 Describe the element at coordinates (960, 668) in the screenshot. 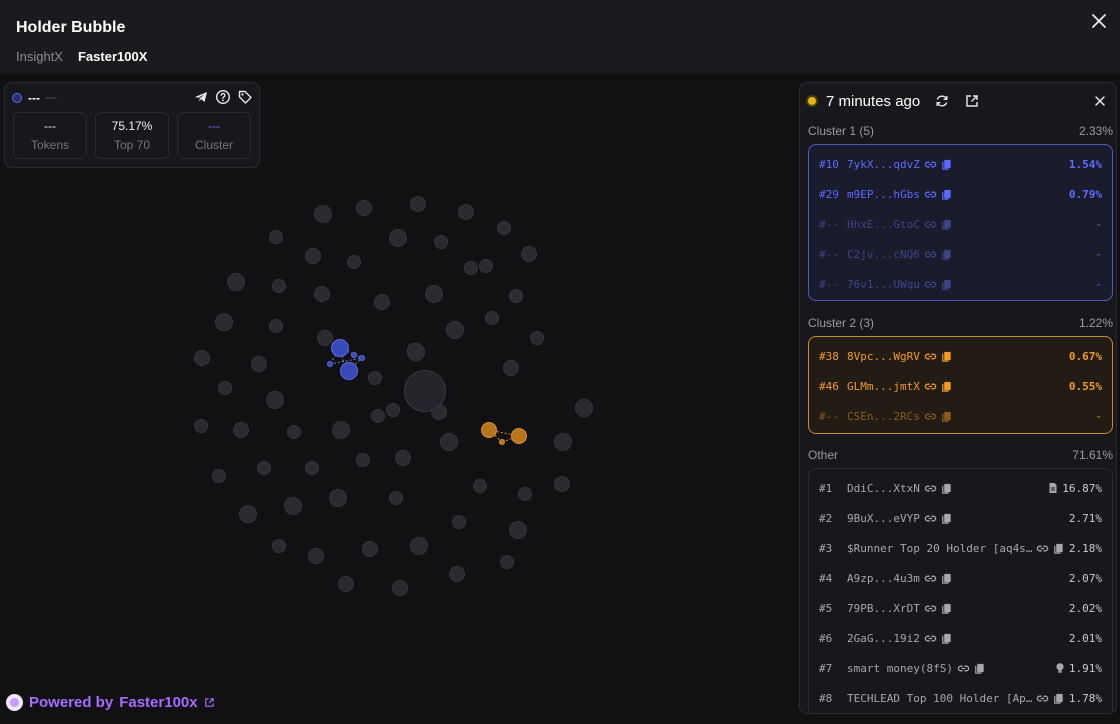

I see `list-item: #7 smart money(8fS) 1.91%` at that location.